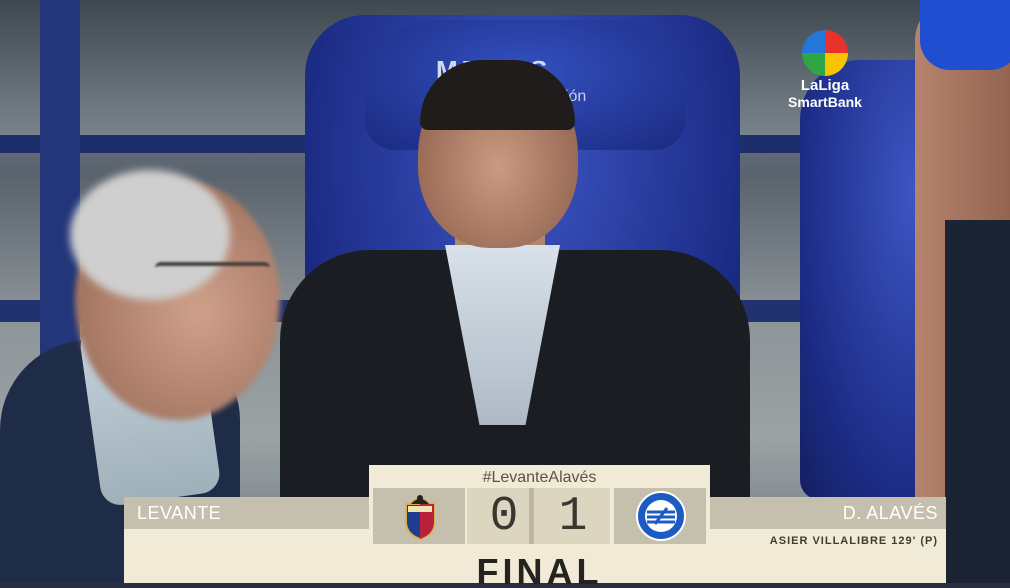 The height and width of the screenshot is (588, 1010). I want to click on laliga-ball-icon, so click(825, 53).